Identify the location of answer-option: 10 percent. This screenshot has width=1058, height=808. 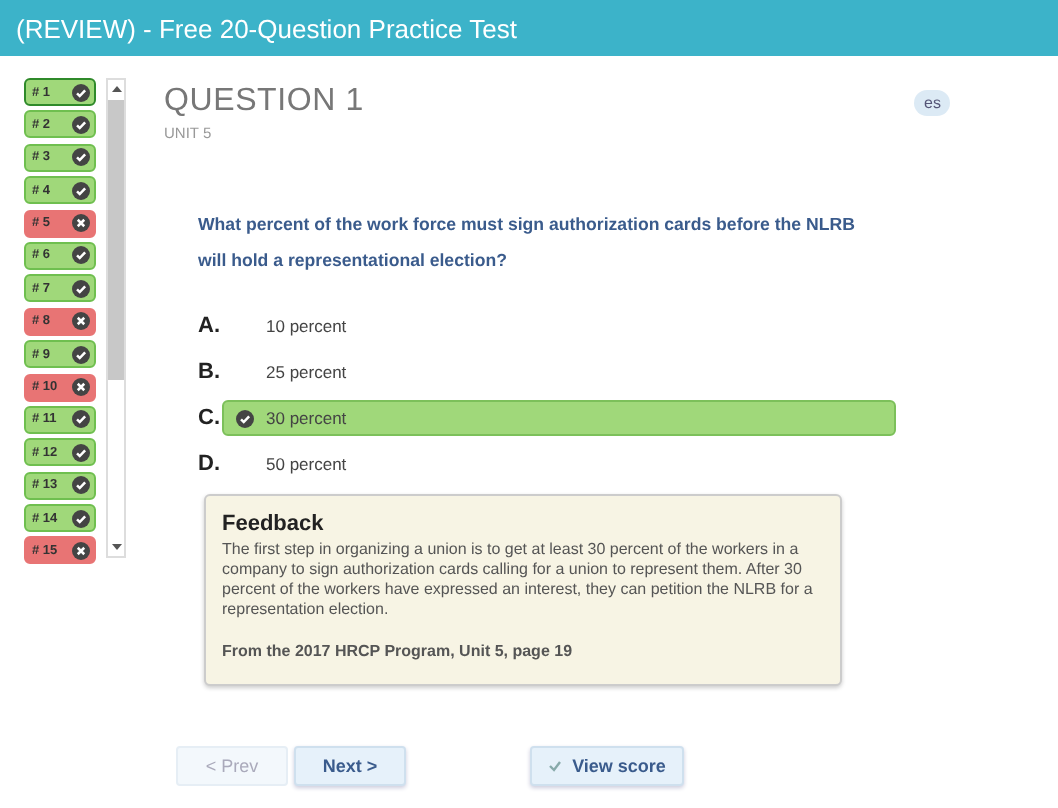
(559, 326).